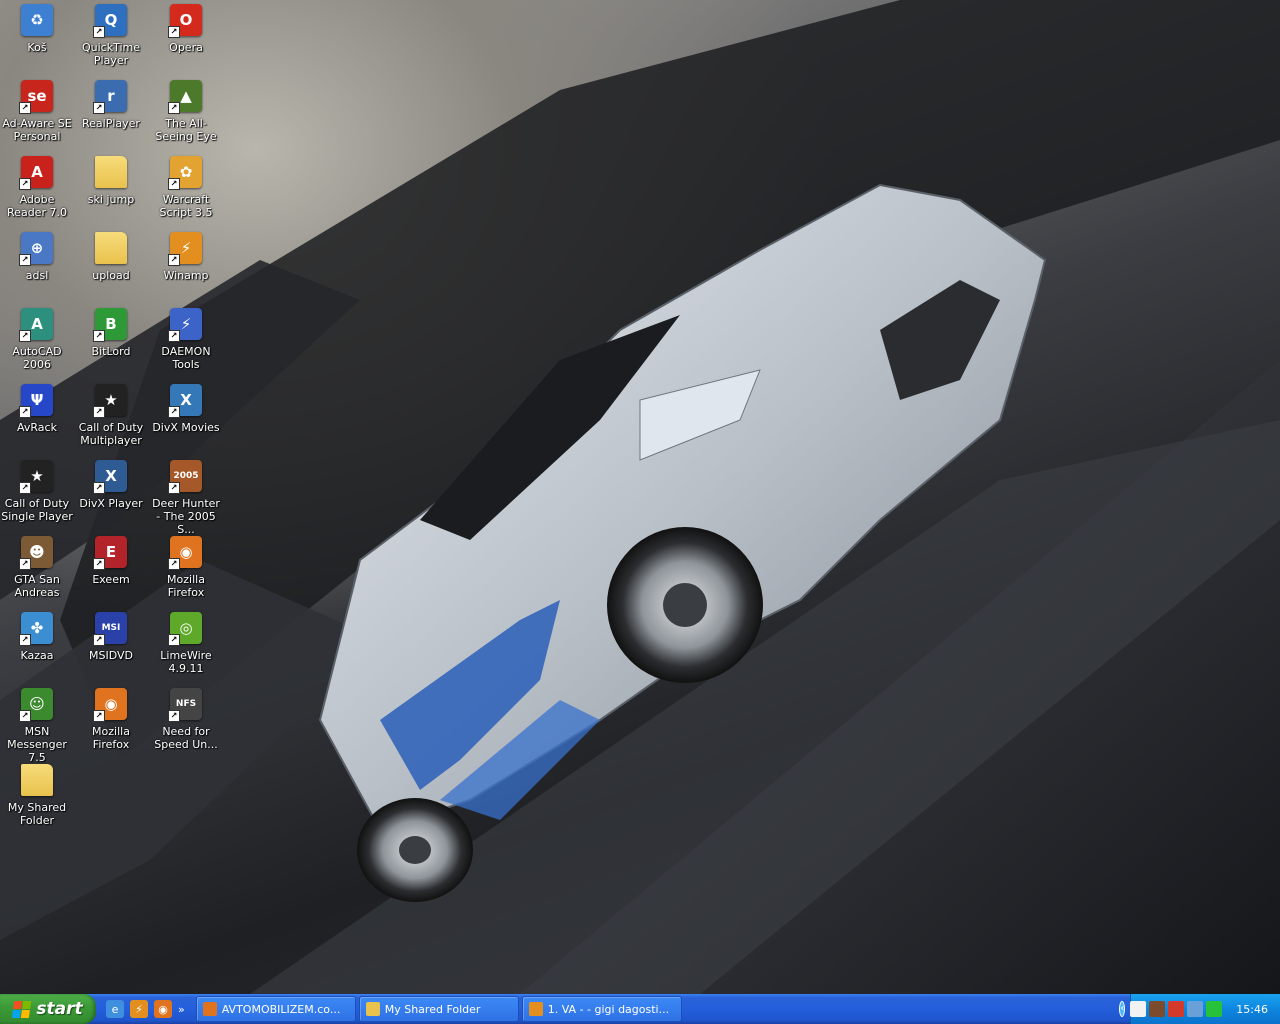 Image resolution: width=1280 pixels, height=1024 pixels. I want to click on recycle-bin-icon: ♻, so click(37, 20).